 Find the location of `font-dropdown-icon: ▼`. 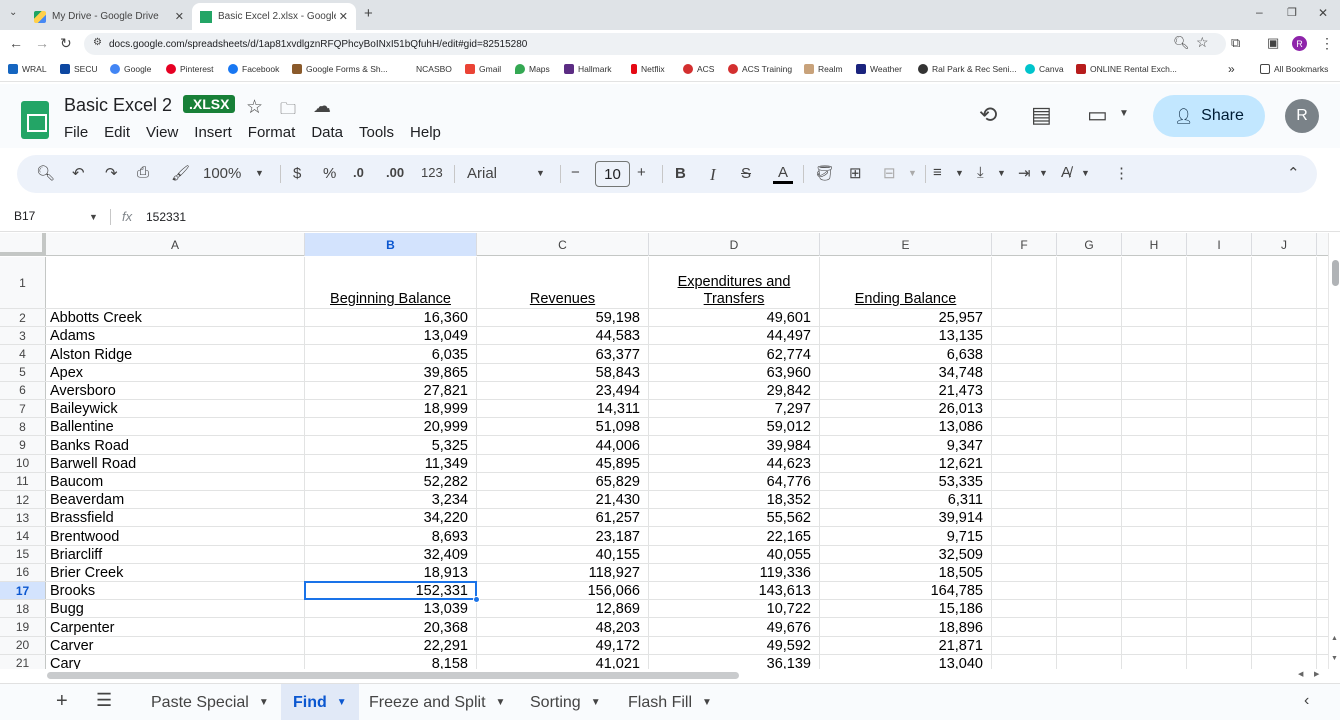

font-dropdown-icon: ▼ is located at coordinates (540, 173).